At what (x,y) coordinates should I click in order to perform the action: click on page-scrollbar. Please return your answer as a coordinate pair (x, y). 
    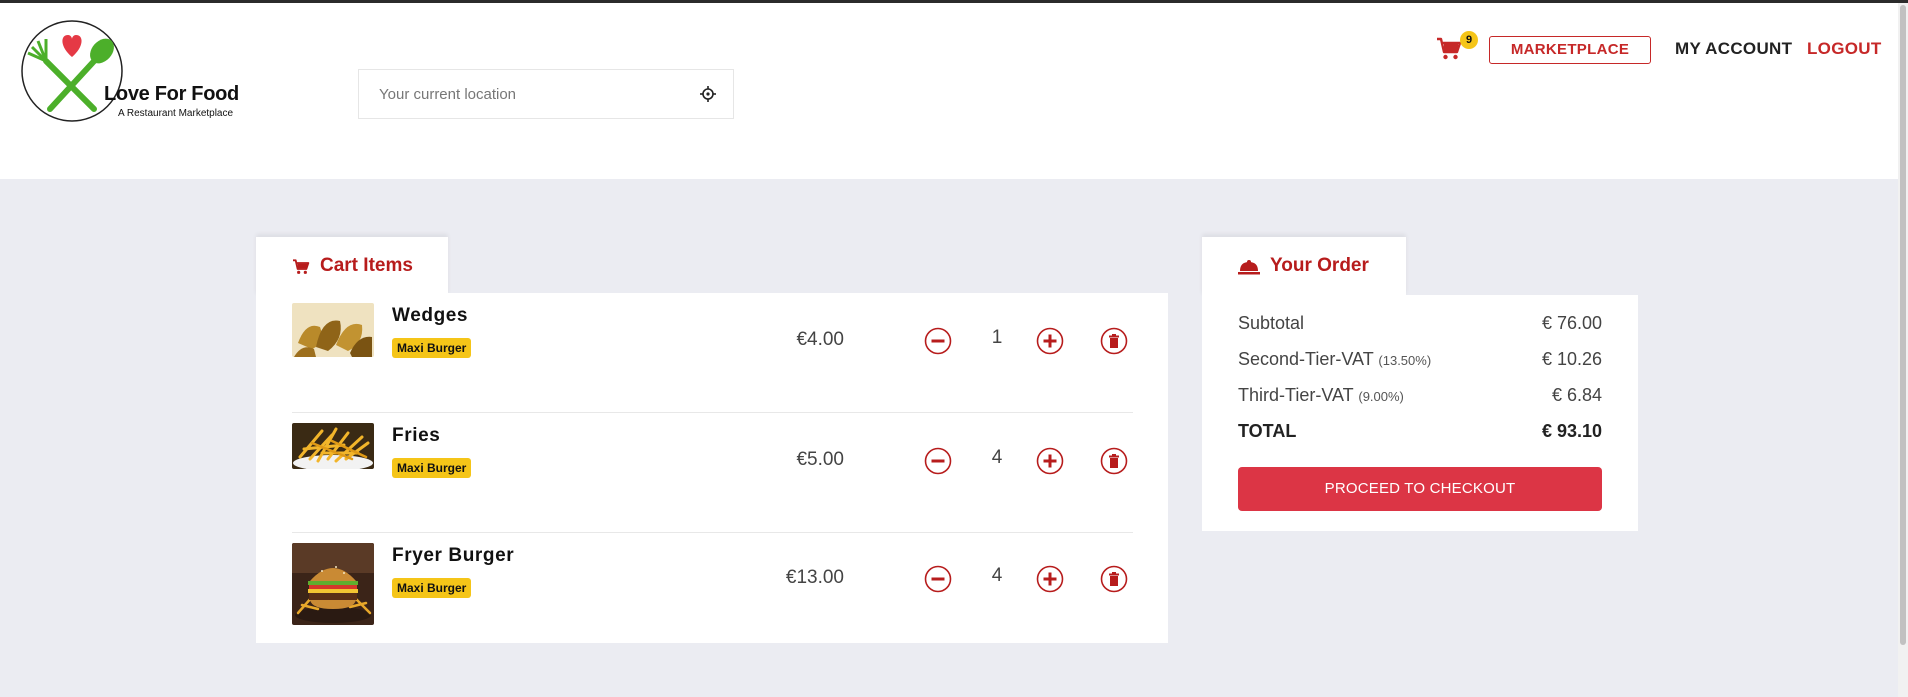
    Looking at the image, I should click on (1903, 350).